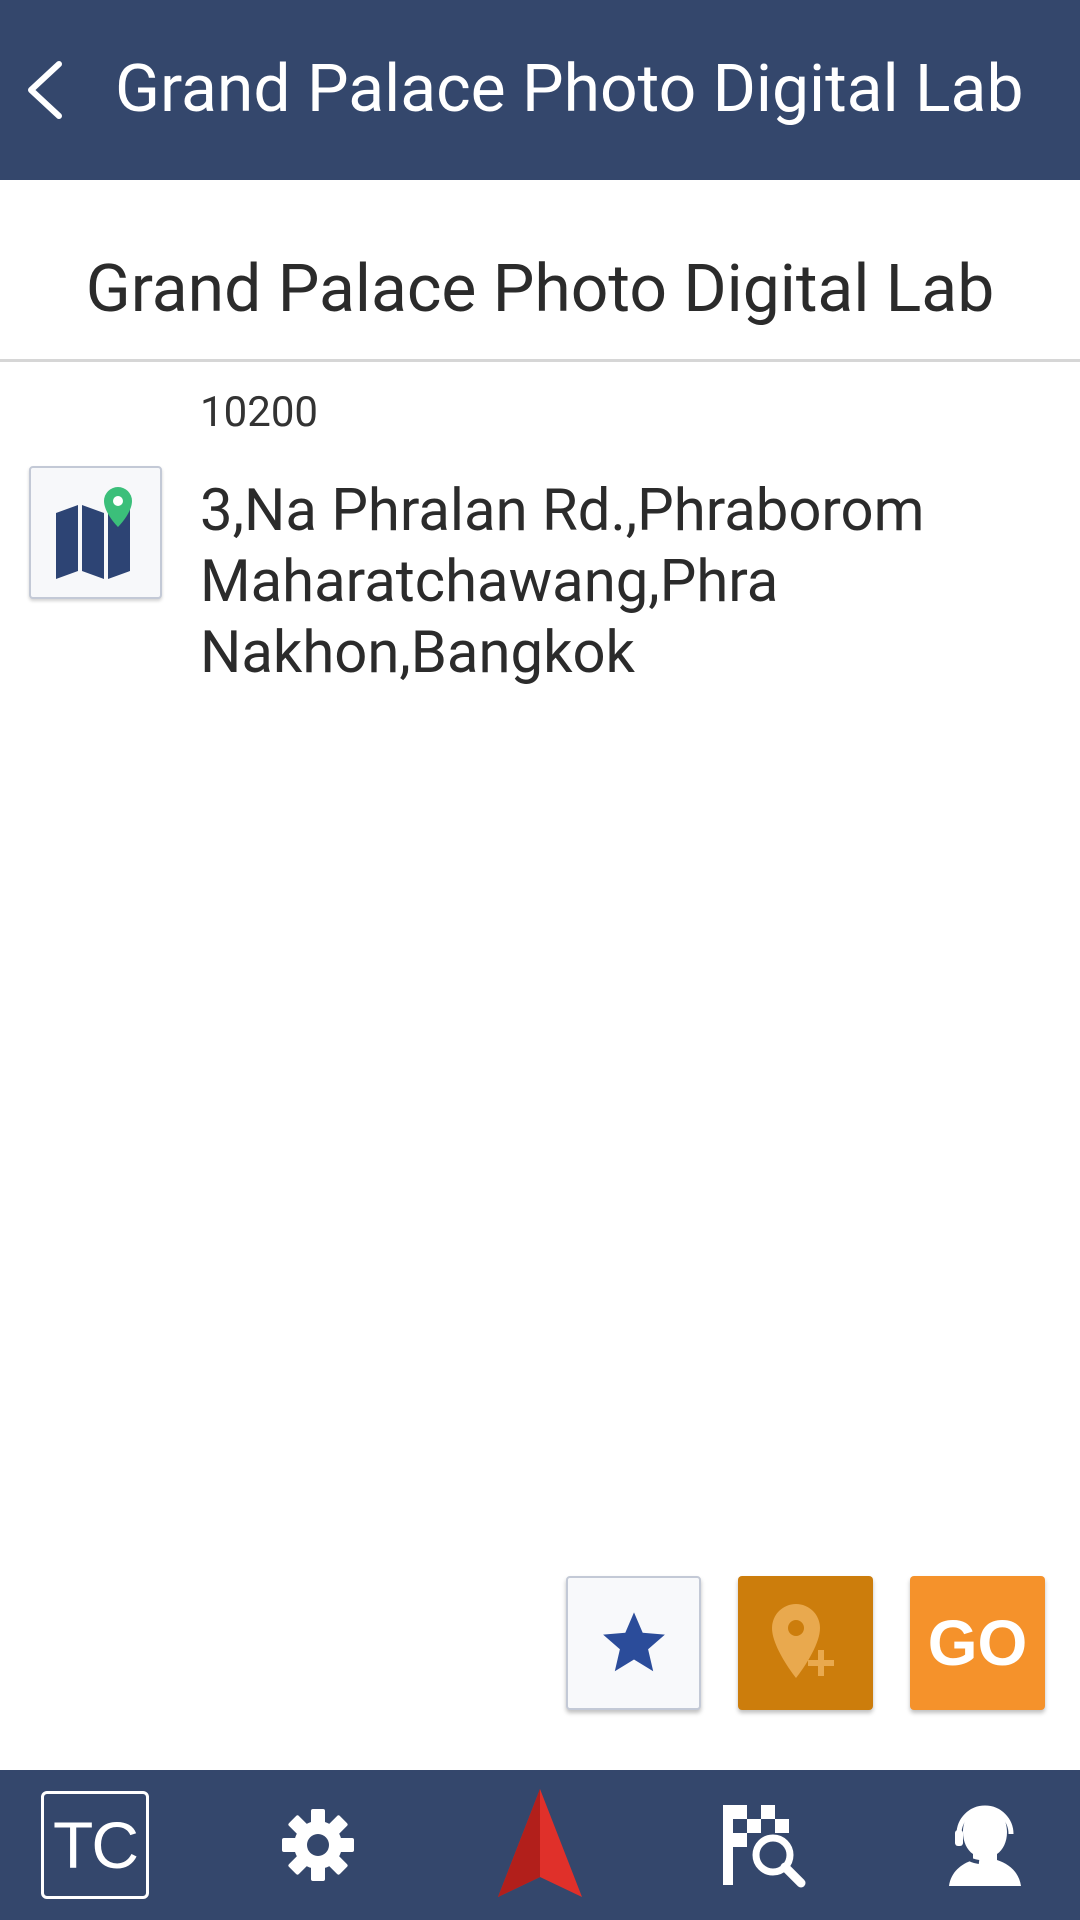  I want to click on place-name-heading: Grand Palace Photo Digital Lab, so click(540, 289).